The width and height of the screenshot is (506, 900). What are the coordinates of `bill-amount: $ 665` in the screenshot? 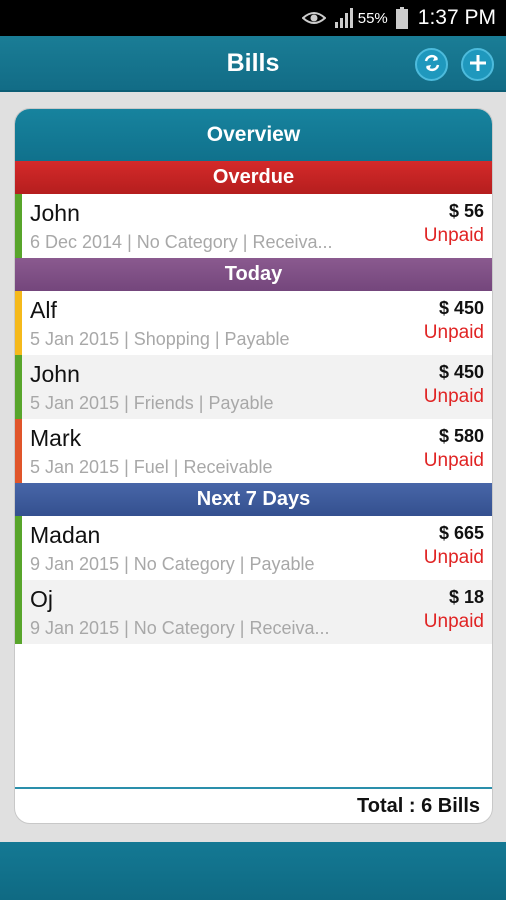 It's located at (461, 533).